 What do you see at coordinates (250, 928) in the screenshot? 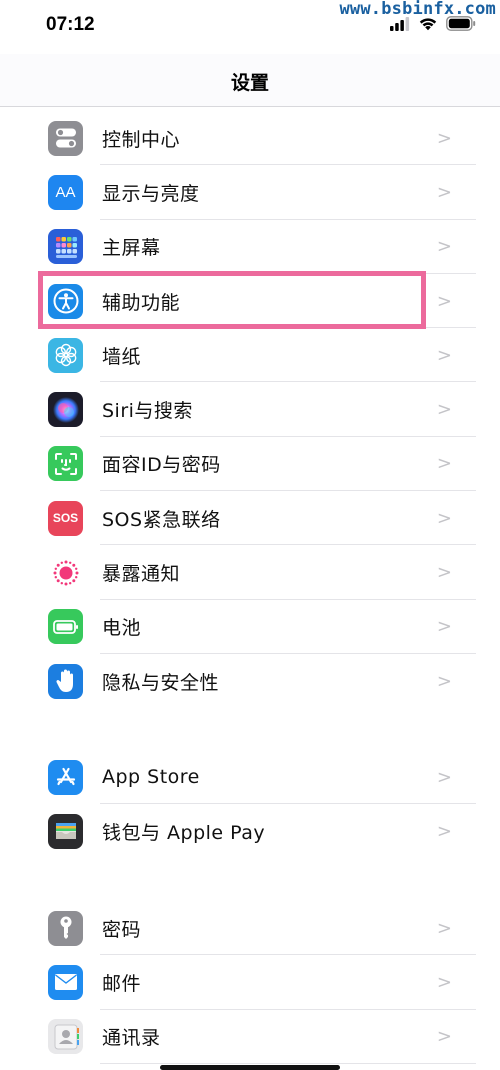
I see `settings-row-passwords: 密码 >` at bounding box center [250, 928].